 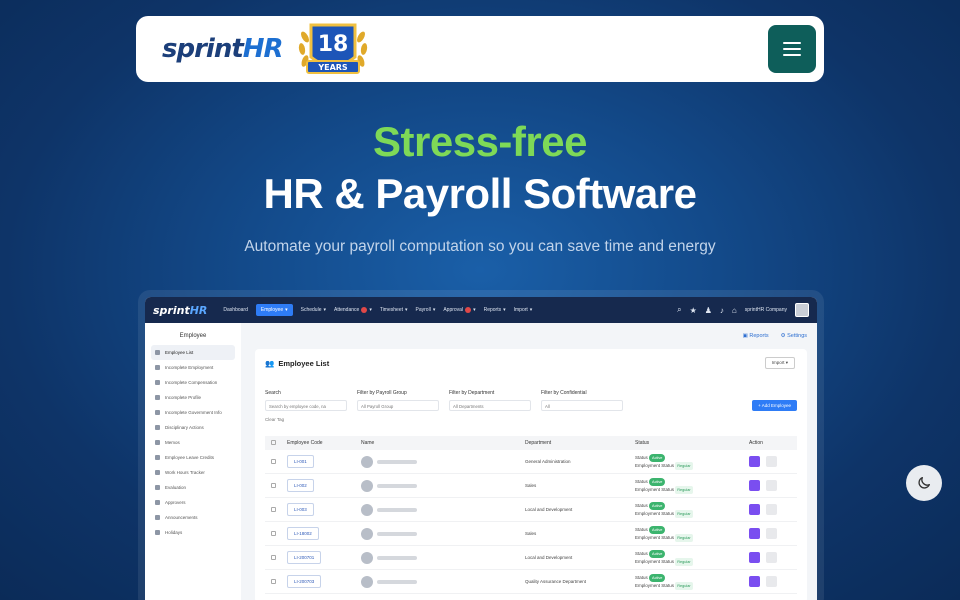 What do you see at coordinates (398, 405) in the screenshot?
I see `payroll-group-select: All Payroll Group` at bounding box center [398, 405].